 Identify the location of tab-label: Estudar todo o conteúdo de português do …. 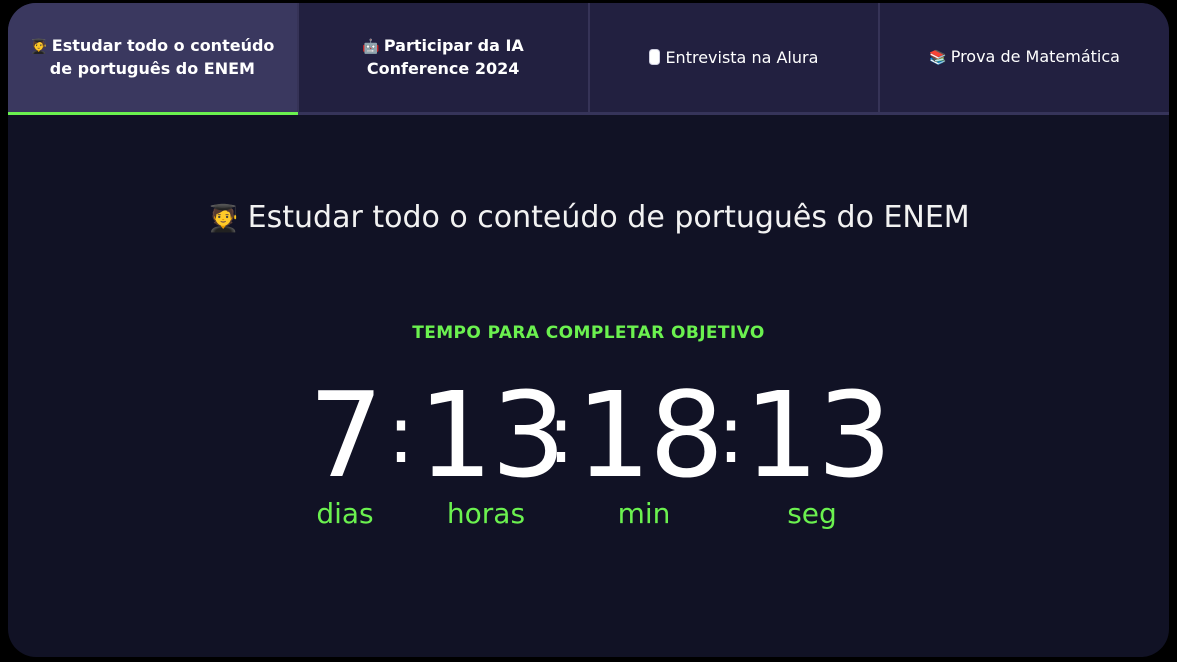
(162, 57).